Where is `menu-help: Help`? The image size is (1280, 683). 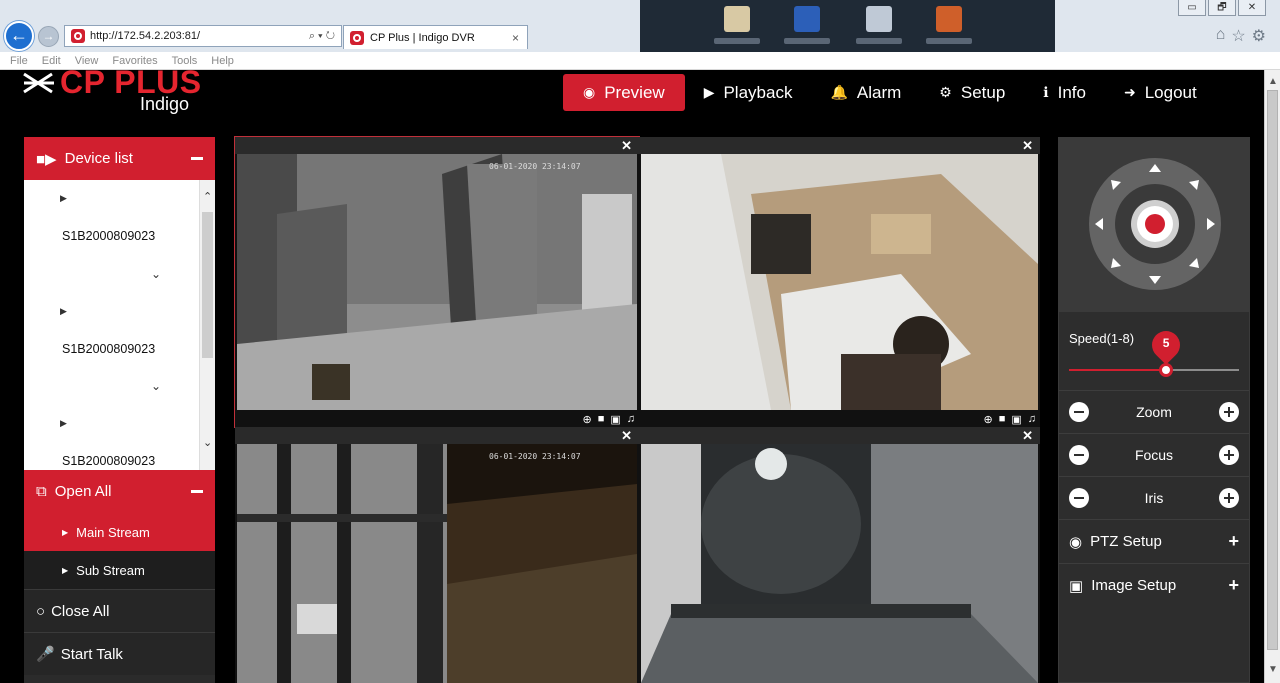 menu-help: Help is located at coordinates (222, 61).